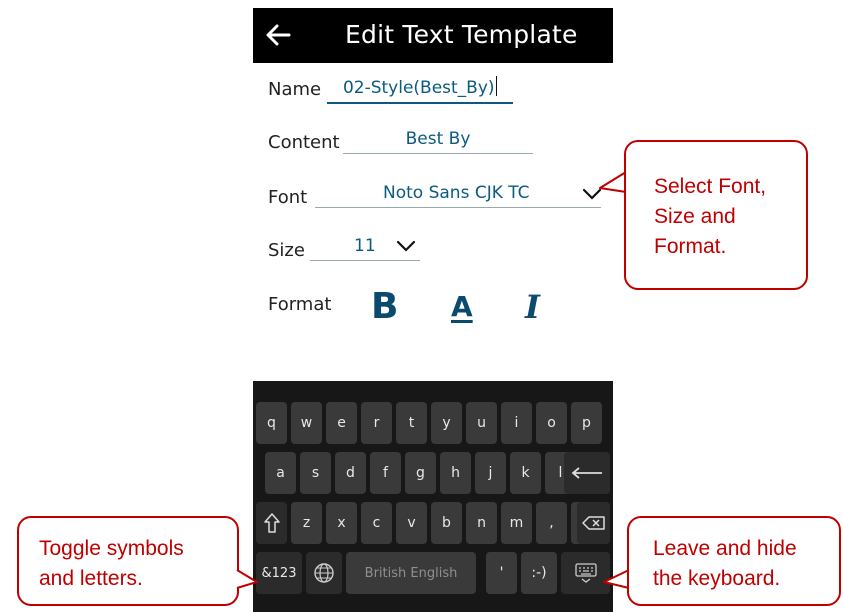 Image resolution: width=843 pixels, height=612 pixels. Describe the element at coordinates (446, 523) in the screenshot. I see `key-b: b` at that location.